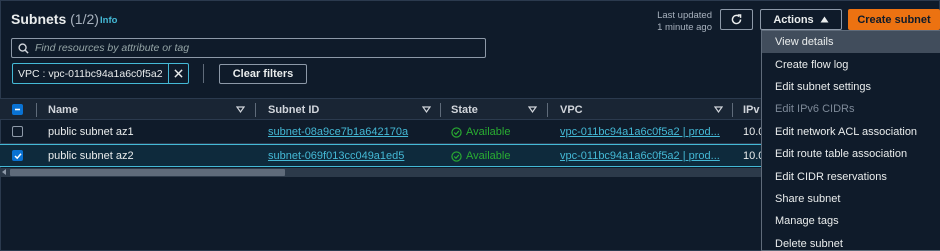  Describe the element at coordinates (147, 172) in the screenshot. I see `scrollbar-thumb` at that location.